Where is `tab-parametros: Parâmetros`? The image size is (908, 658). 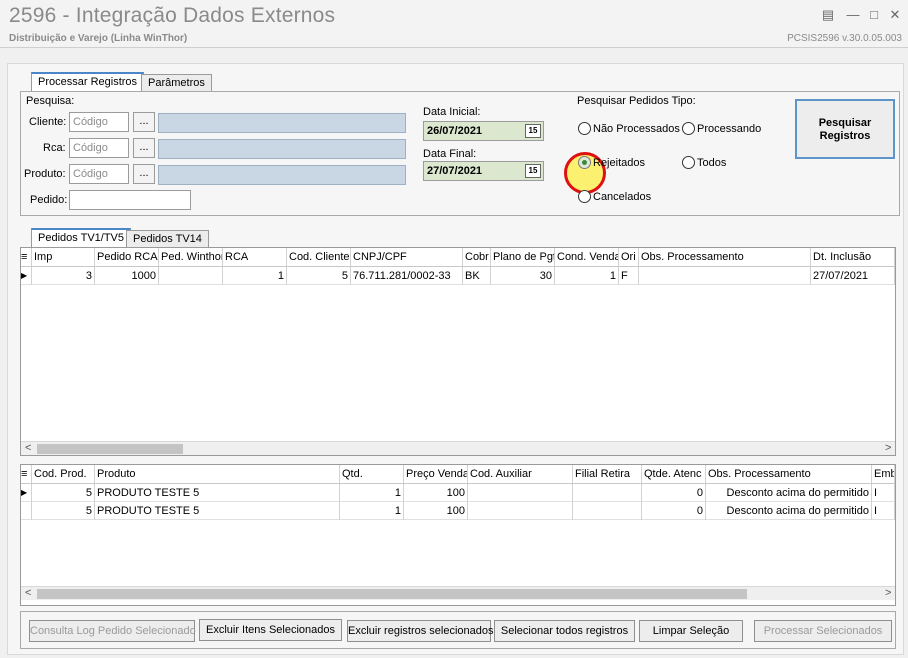 tab-parametros: Parâmetros is located at coordinates (176, 83).